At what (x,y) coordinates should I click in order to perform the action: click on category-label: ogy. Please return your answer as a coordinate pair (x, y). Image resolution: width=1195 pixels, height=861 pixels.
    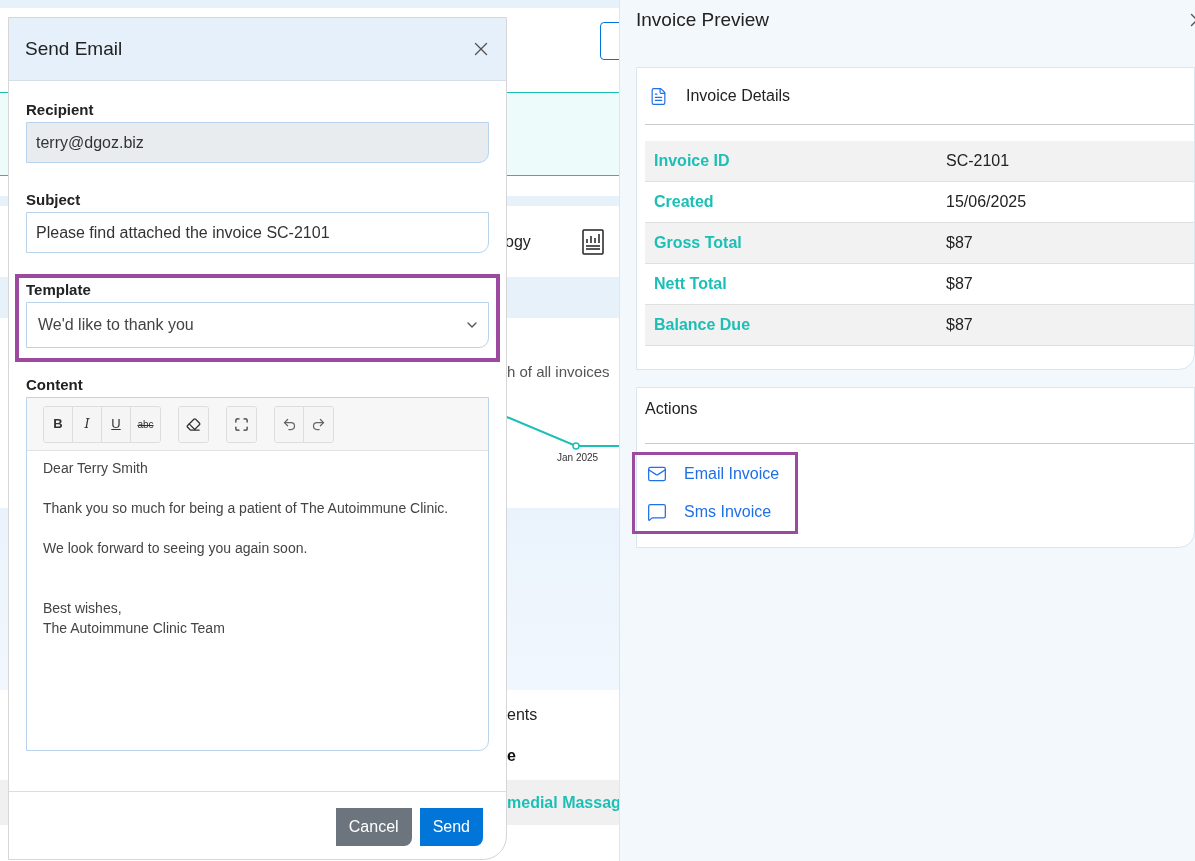
    Looking at the image, I should click on (518, 241).